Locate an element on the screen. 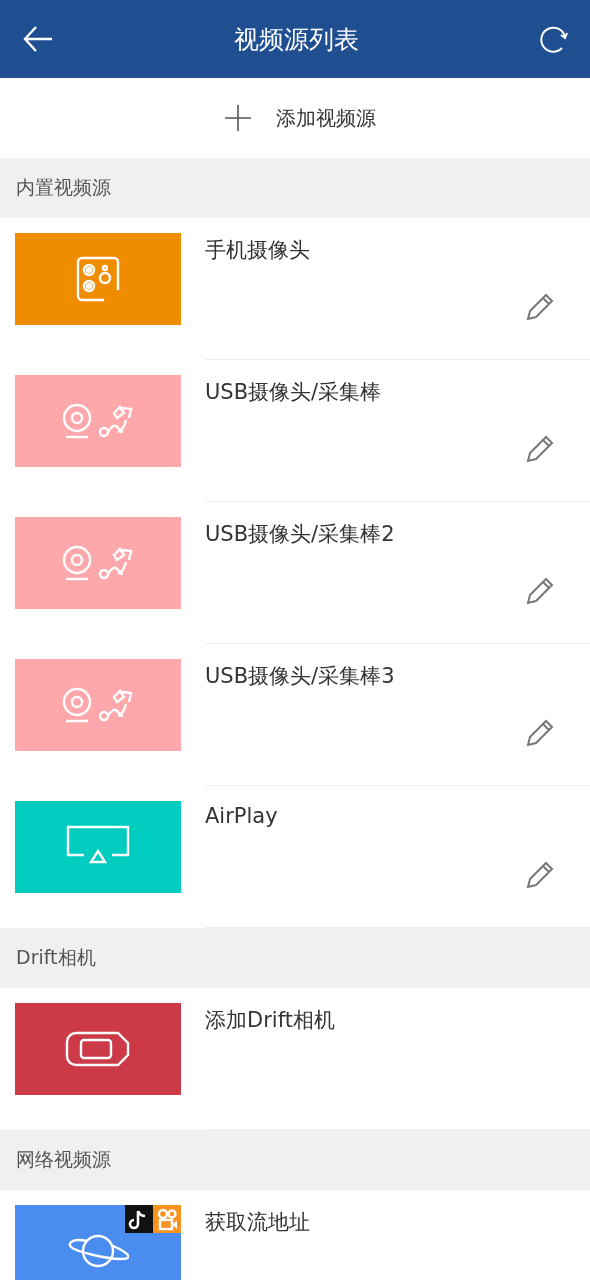 Image resolution: width=590 pixels, height=1280 pixels. list-row: 获取流地址 is located at coordinates (397, 1235).